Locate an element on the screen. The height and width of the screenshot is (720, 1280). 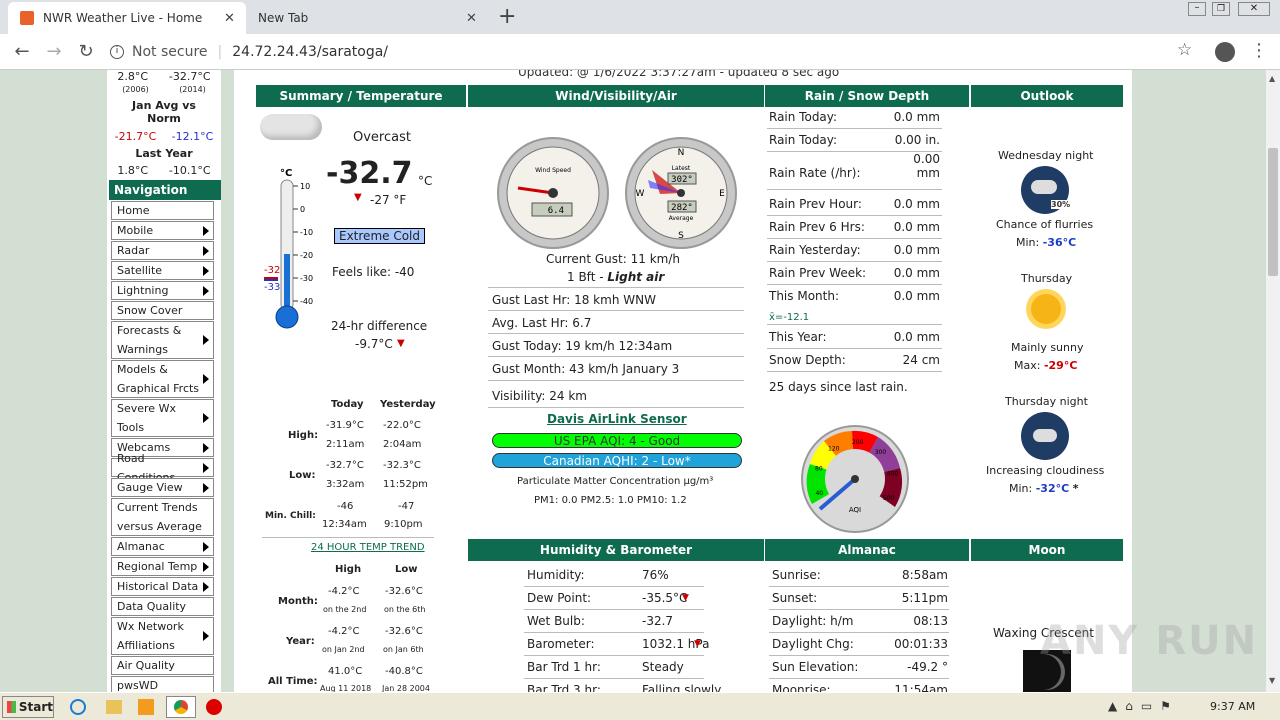
header-rain: Rain / Snow Depth is located at coordinates (867, 96).